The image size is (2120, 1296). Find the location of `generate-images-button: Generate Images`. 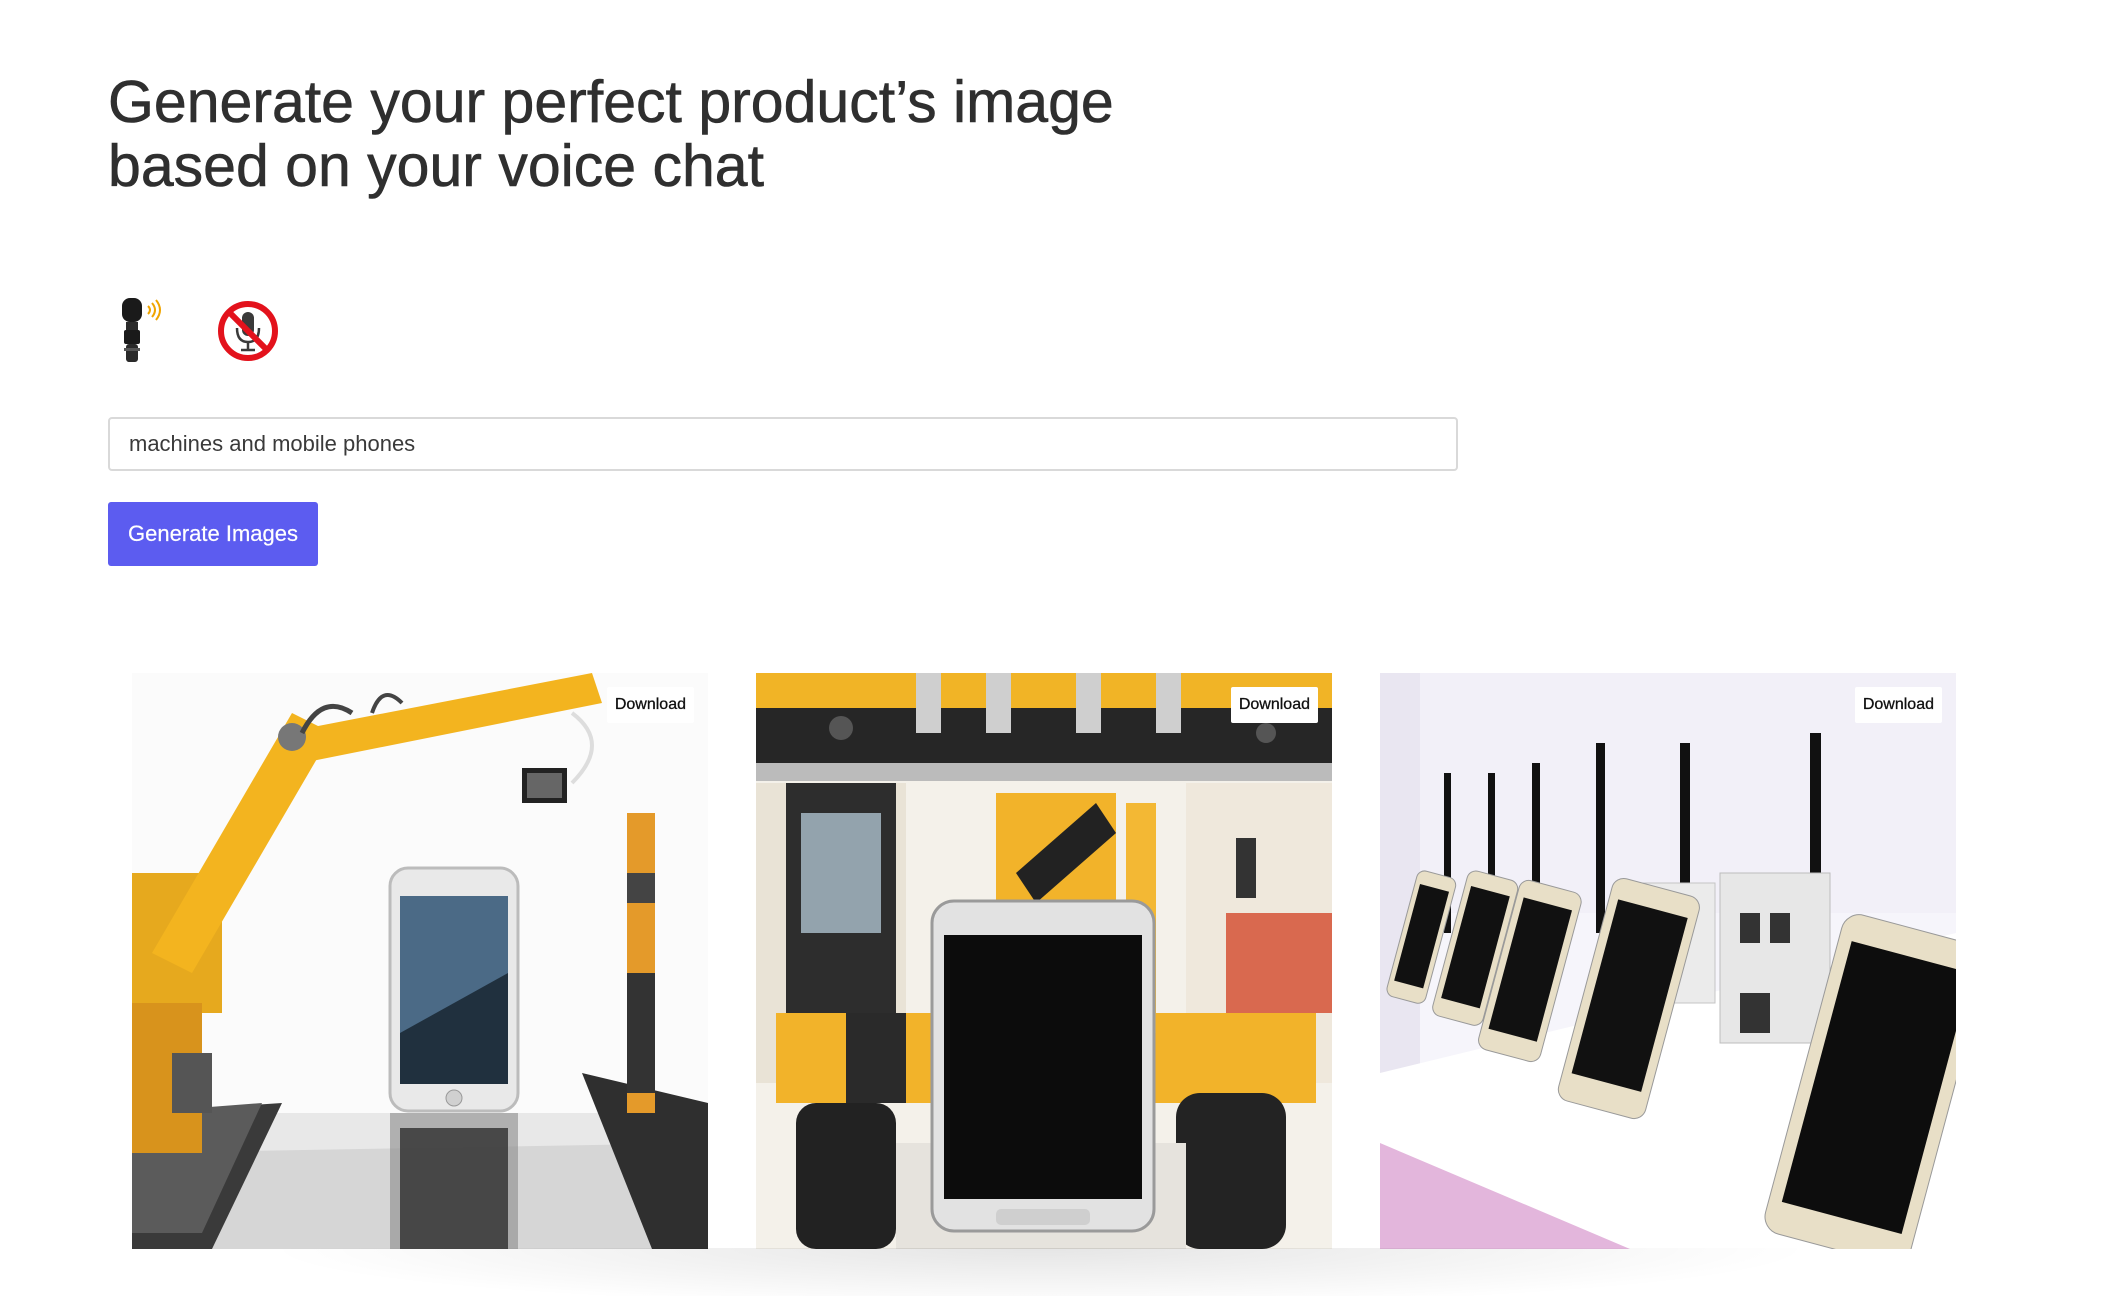

generate-images-button: Generate Images is located at coordinates (213, 534).